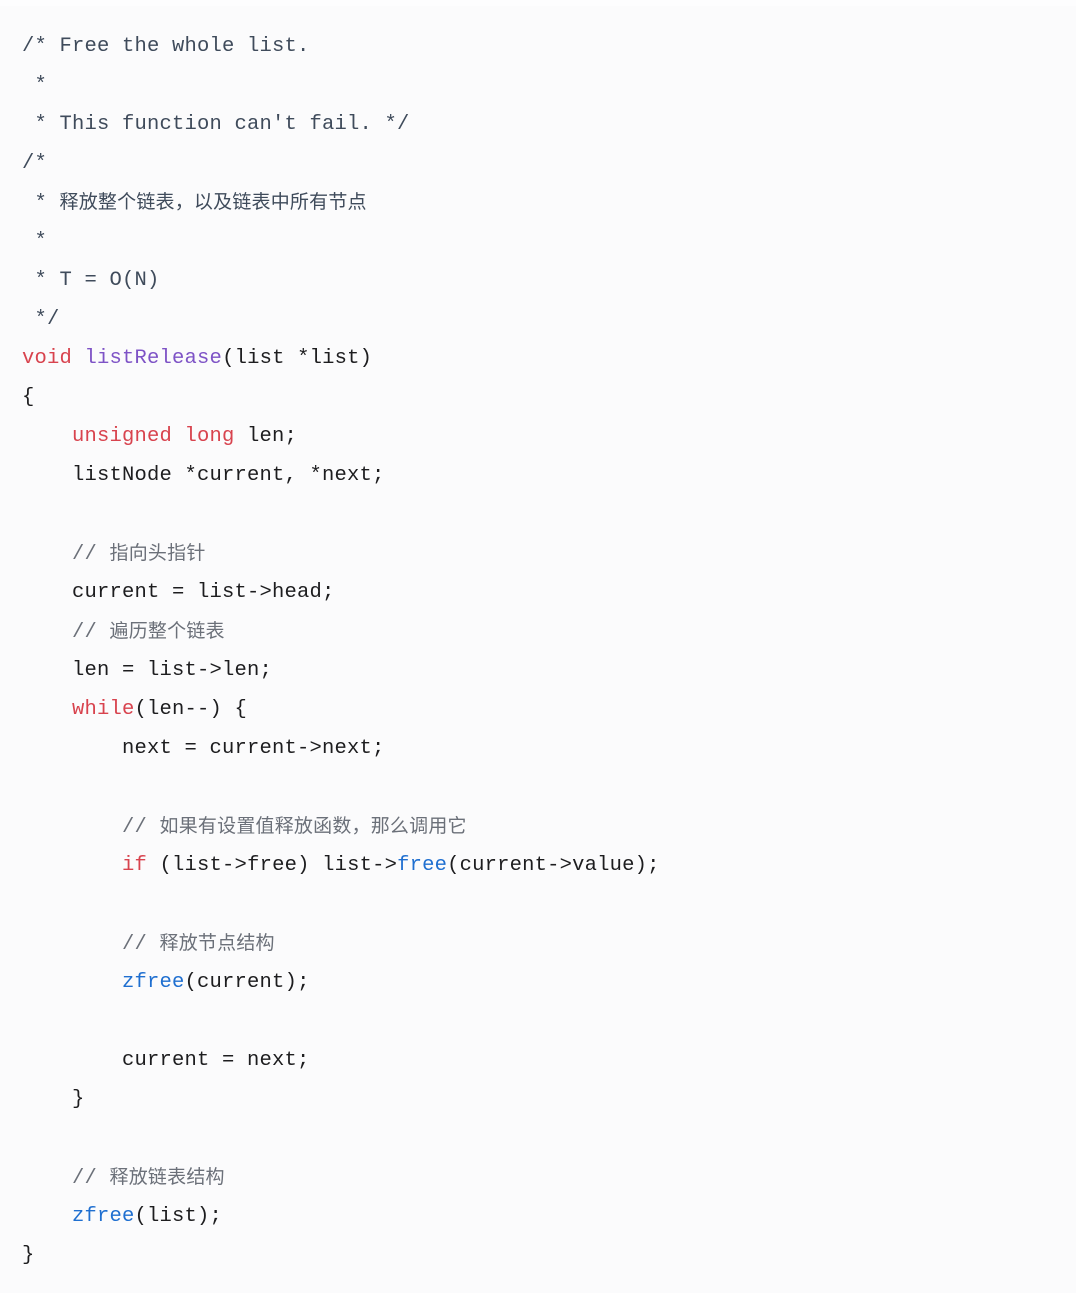  I want to click on code-token-plain: {, so click(28, 397).